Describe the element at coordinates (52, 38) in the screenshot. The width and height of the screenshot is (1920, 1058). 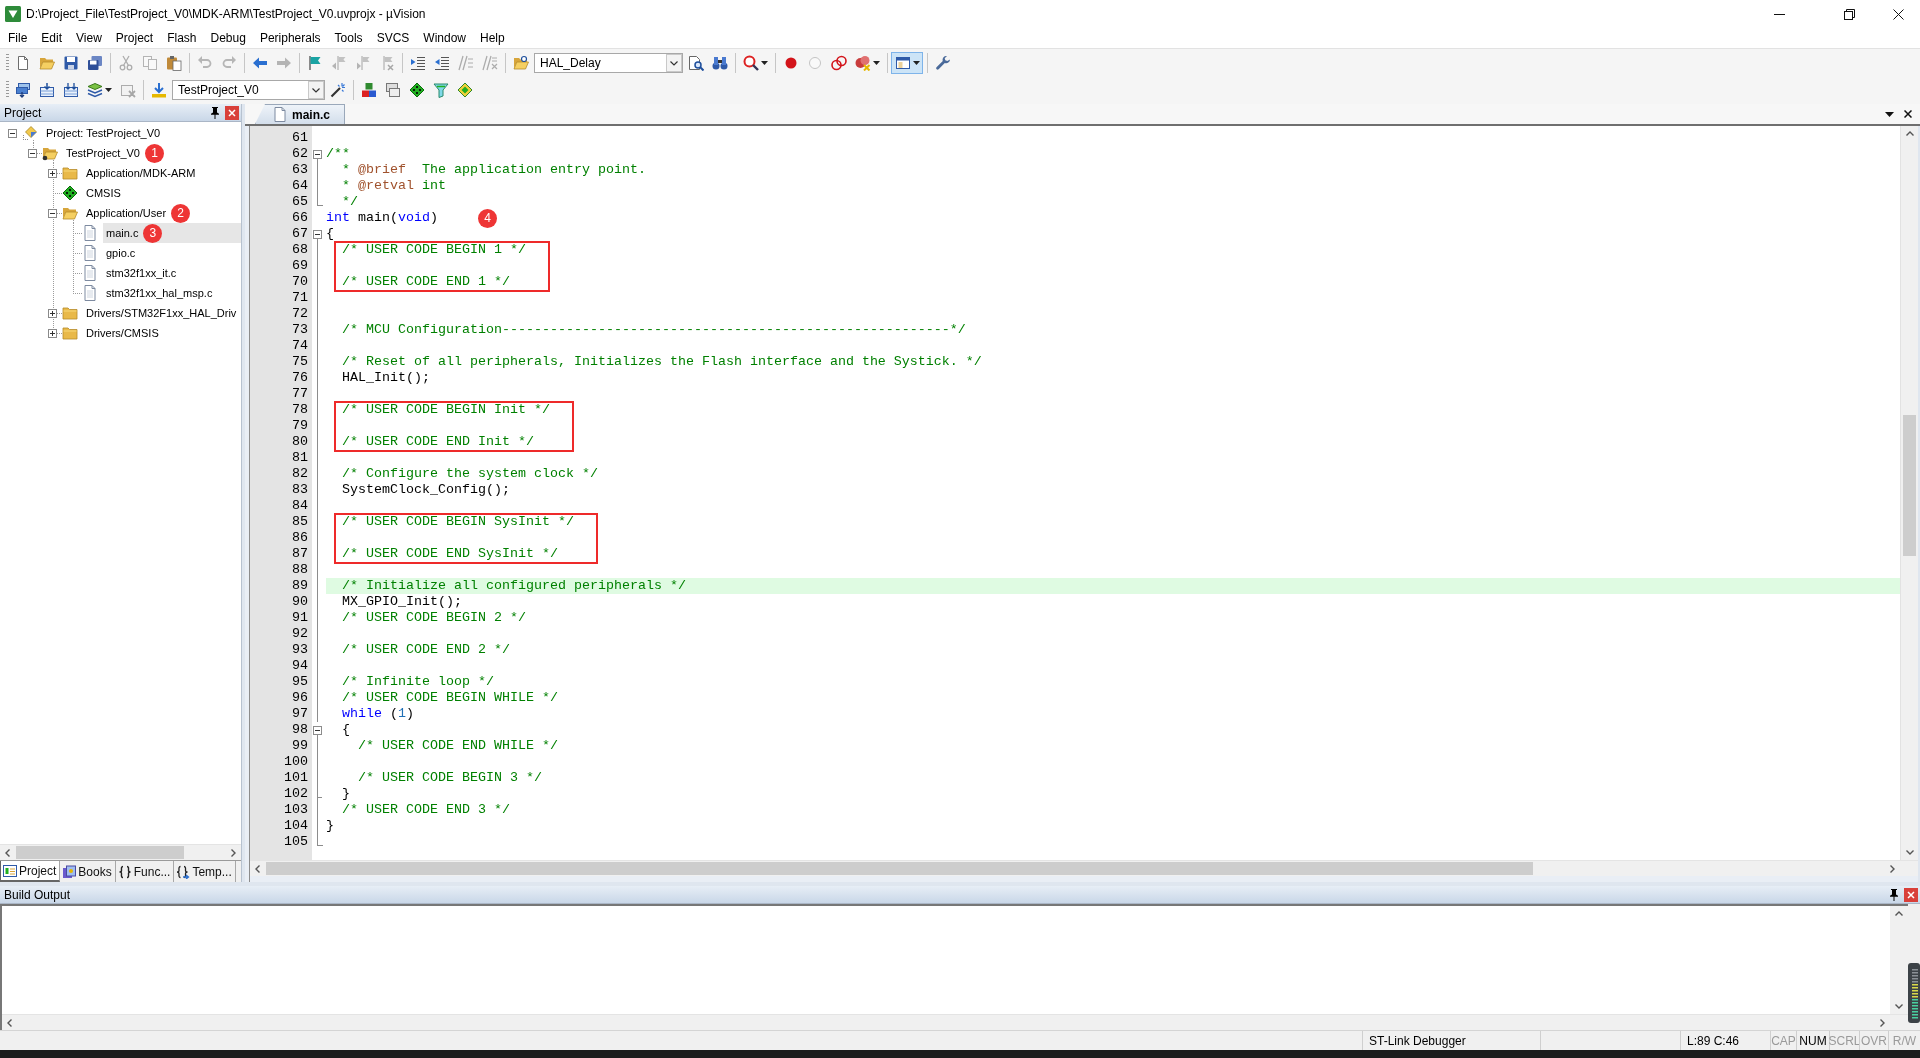
I see `menu-item: Edit` at that location.